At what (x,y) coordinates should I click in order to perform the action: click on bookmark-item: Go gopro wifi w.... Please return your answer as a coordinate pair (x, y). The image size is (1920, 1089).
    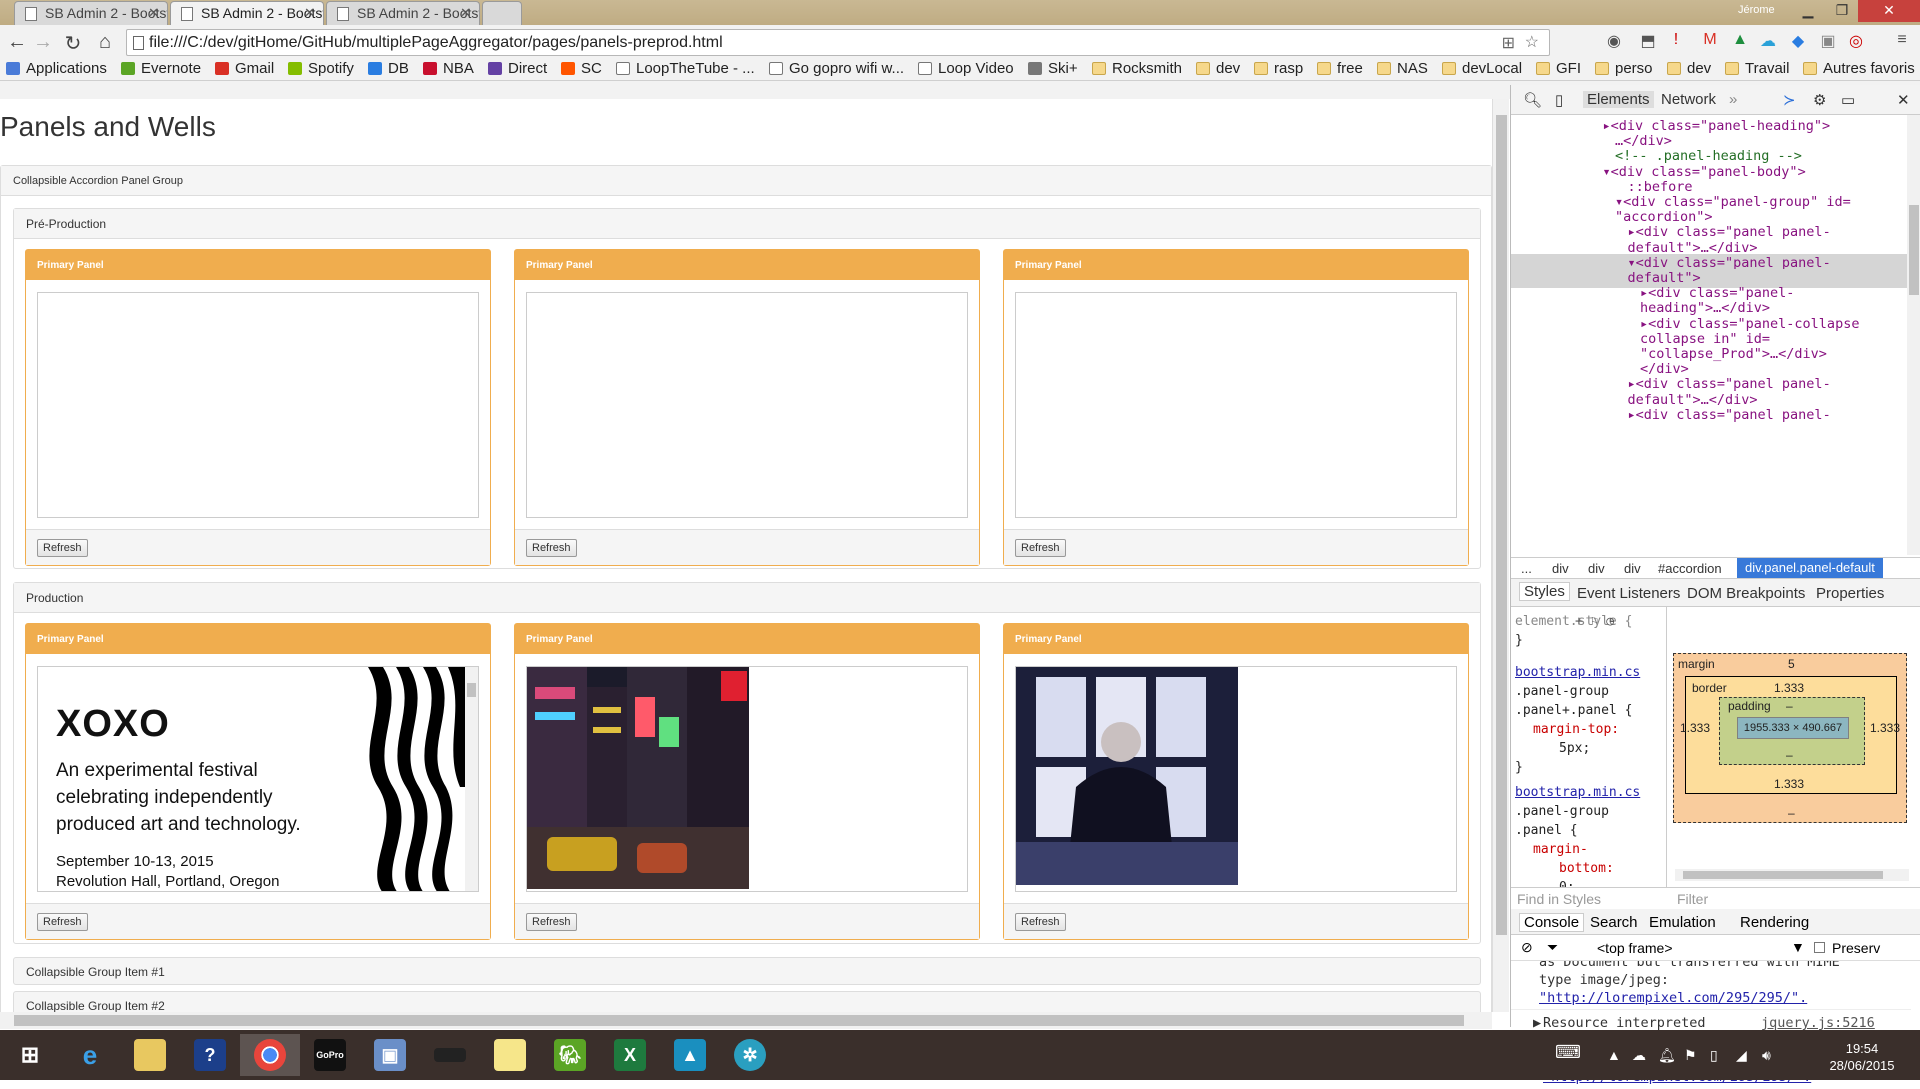
    Looking at the image, I should click on (836, 69).